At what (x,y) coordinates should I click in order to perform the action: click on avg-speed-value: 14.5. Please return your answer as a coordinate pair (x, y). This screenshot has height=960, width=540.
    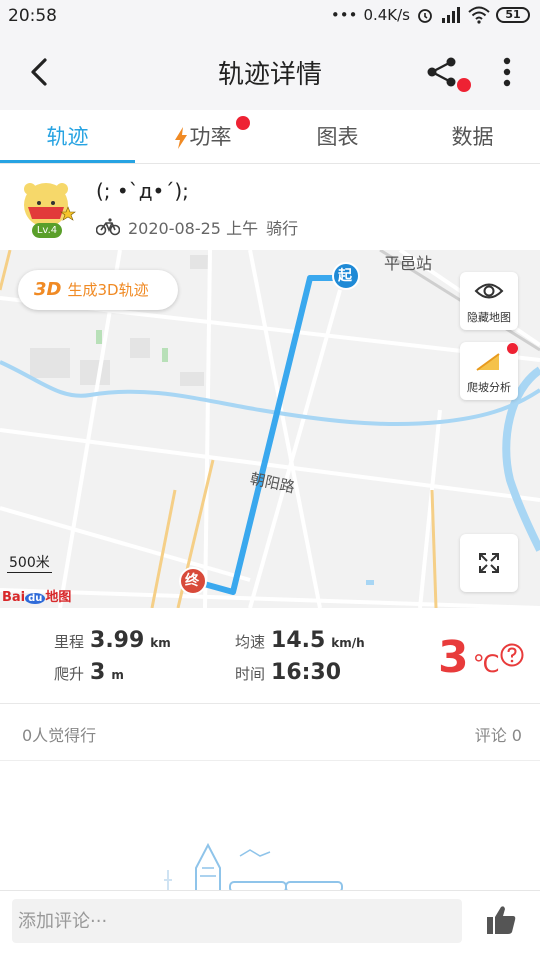
    Looking at the image, I should click on (298, 640).